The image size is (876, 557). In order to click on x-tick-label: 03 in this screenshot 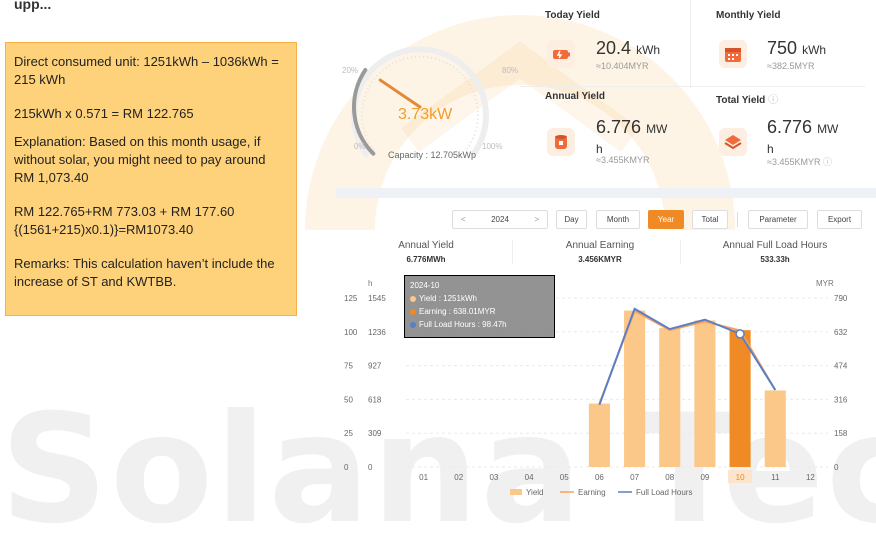, I will do `click(493, 477)`.